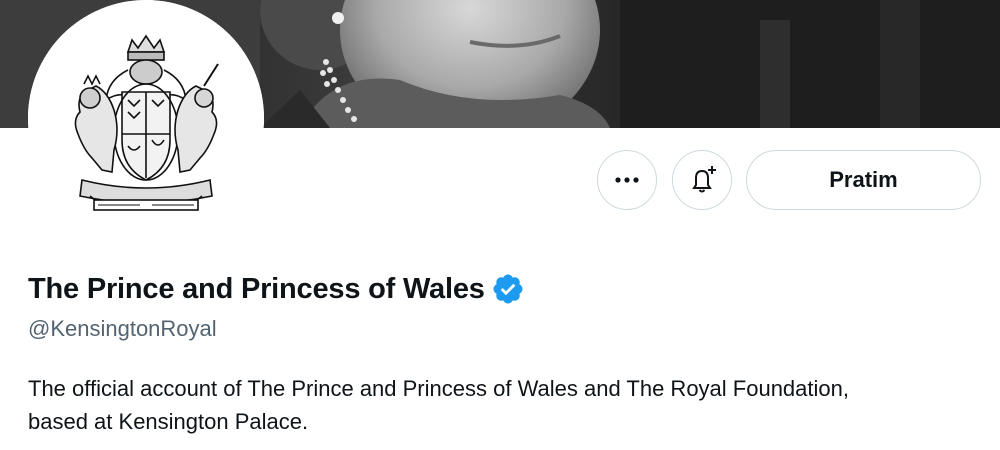 The height and width of the screenshot is (450, 1000). I want to click on profile-display-name: The Prince and Princess of Wales, so click(256, 288).